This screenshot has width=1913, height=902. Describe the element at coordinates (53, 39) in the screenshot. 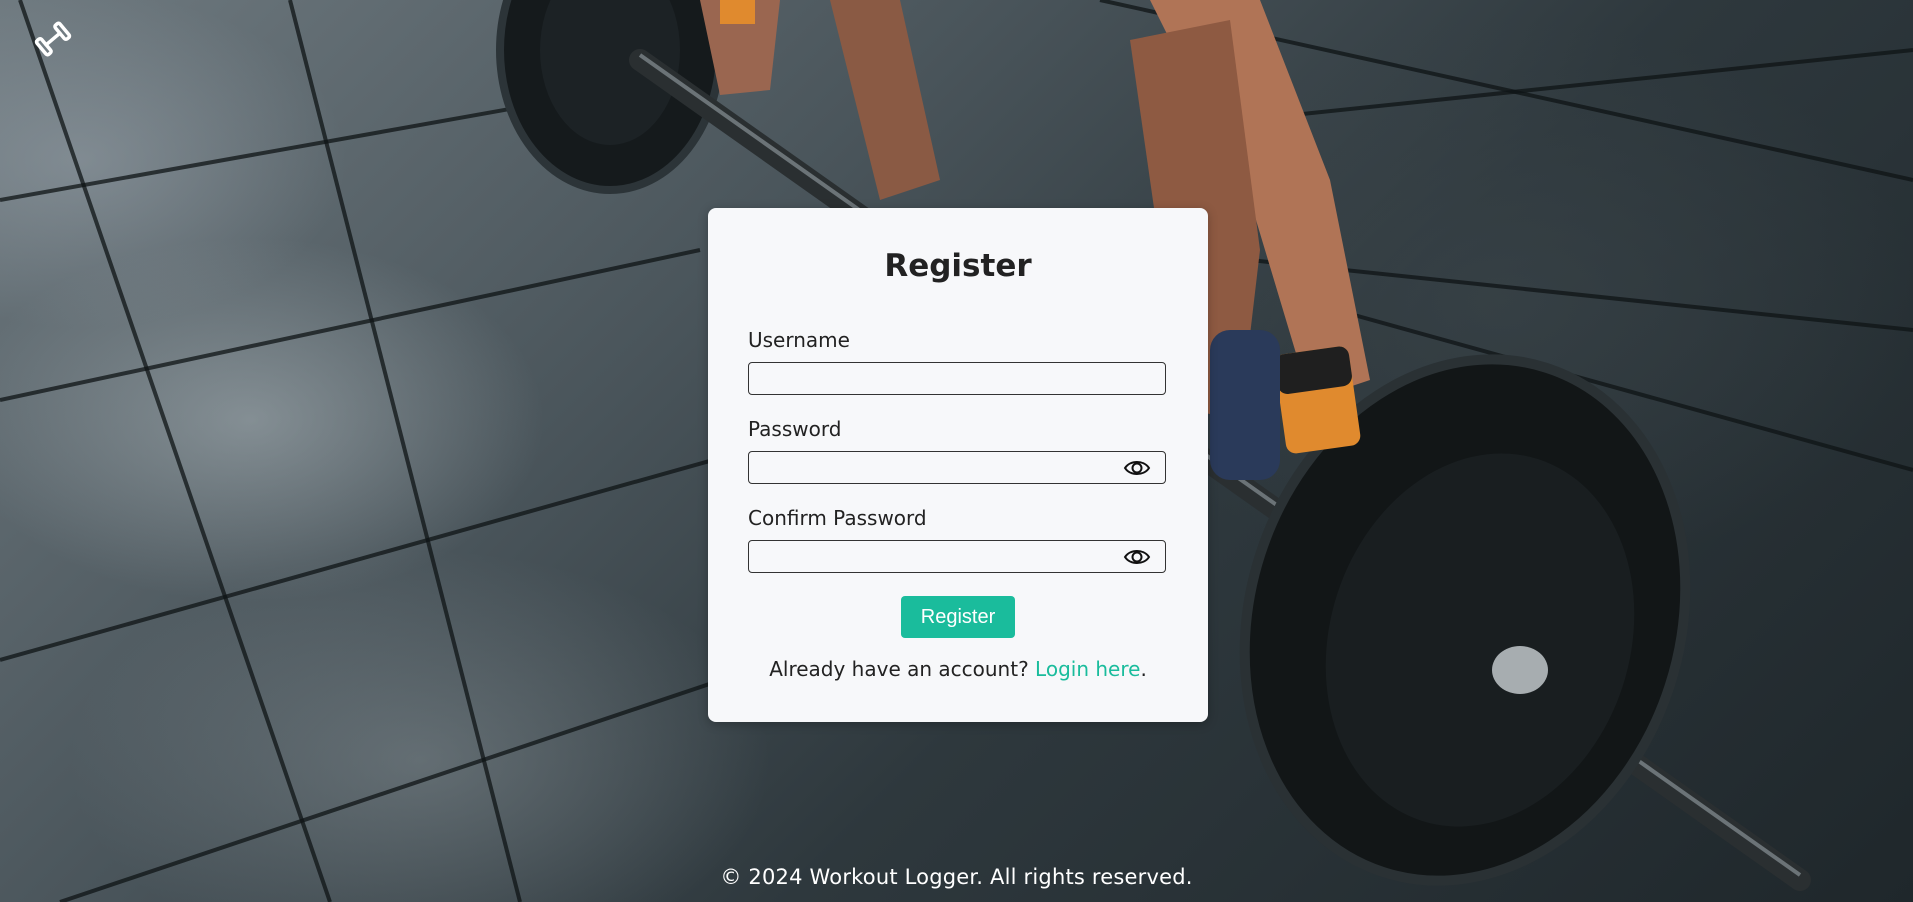

I see `dumbbell-icon` at that location.